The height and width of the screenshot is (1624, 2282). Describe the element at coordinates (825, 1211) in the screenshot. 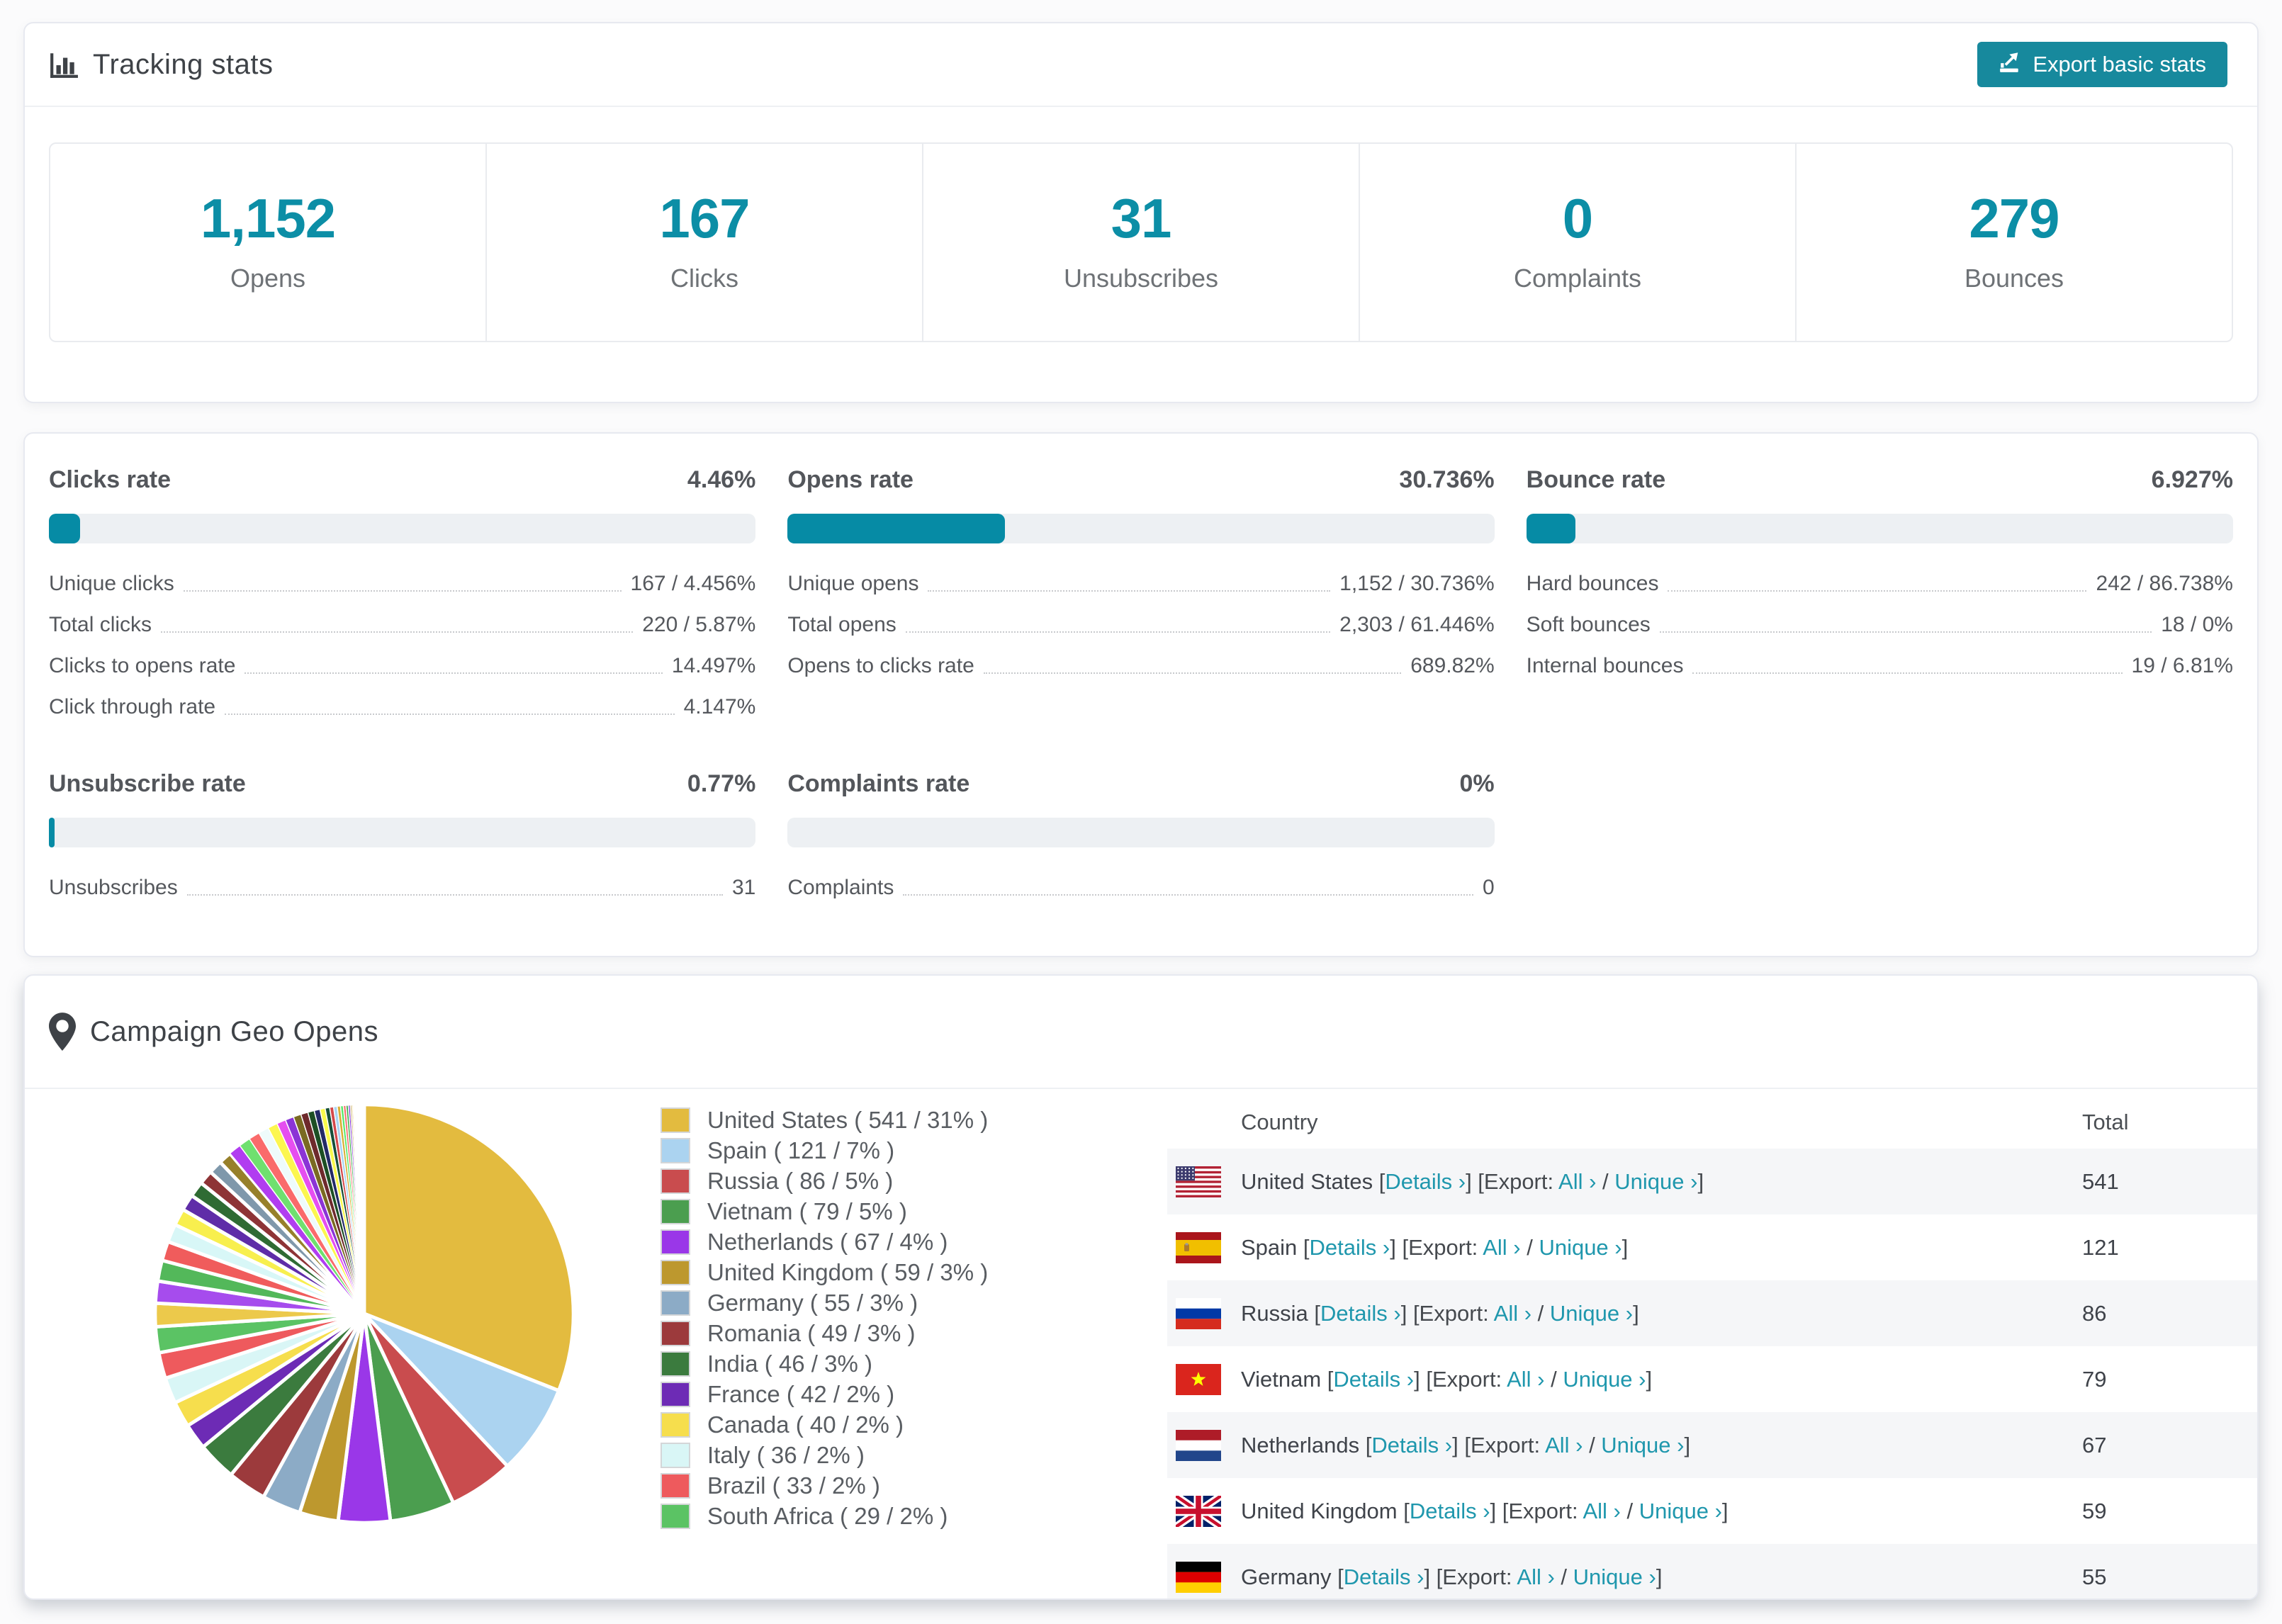

I see `legend-item-vietnam: Vietnam ( 79 / 5% )` at that location.